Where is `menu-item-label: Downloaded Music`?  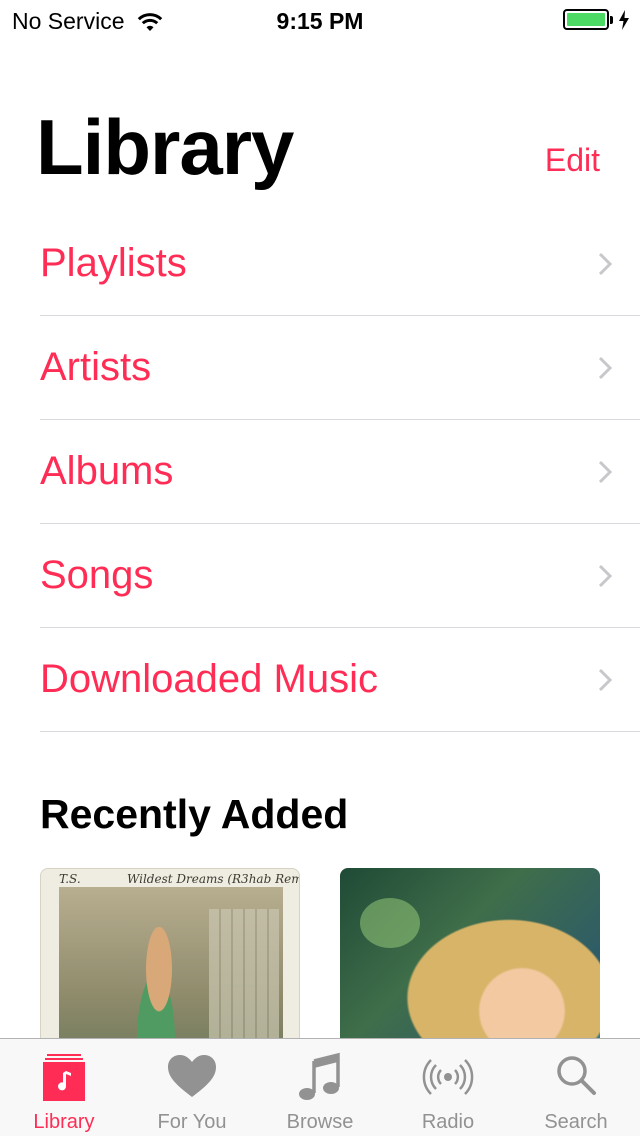 menu-item-label: Downloaded Music is located at coordinates (209, 679).